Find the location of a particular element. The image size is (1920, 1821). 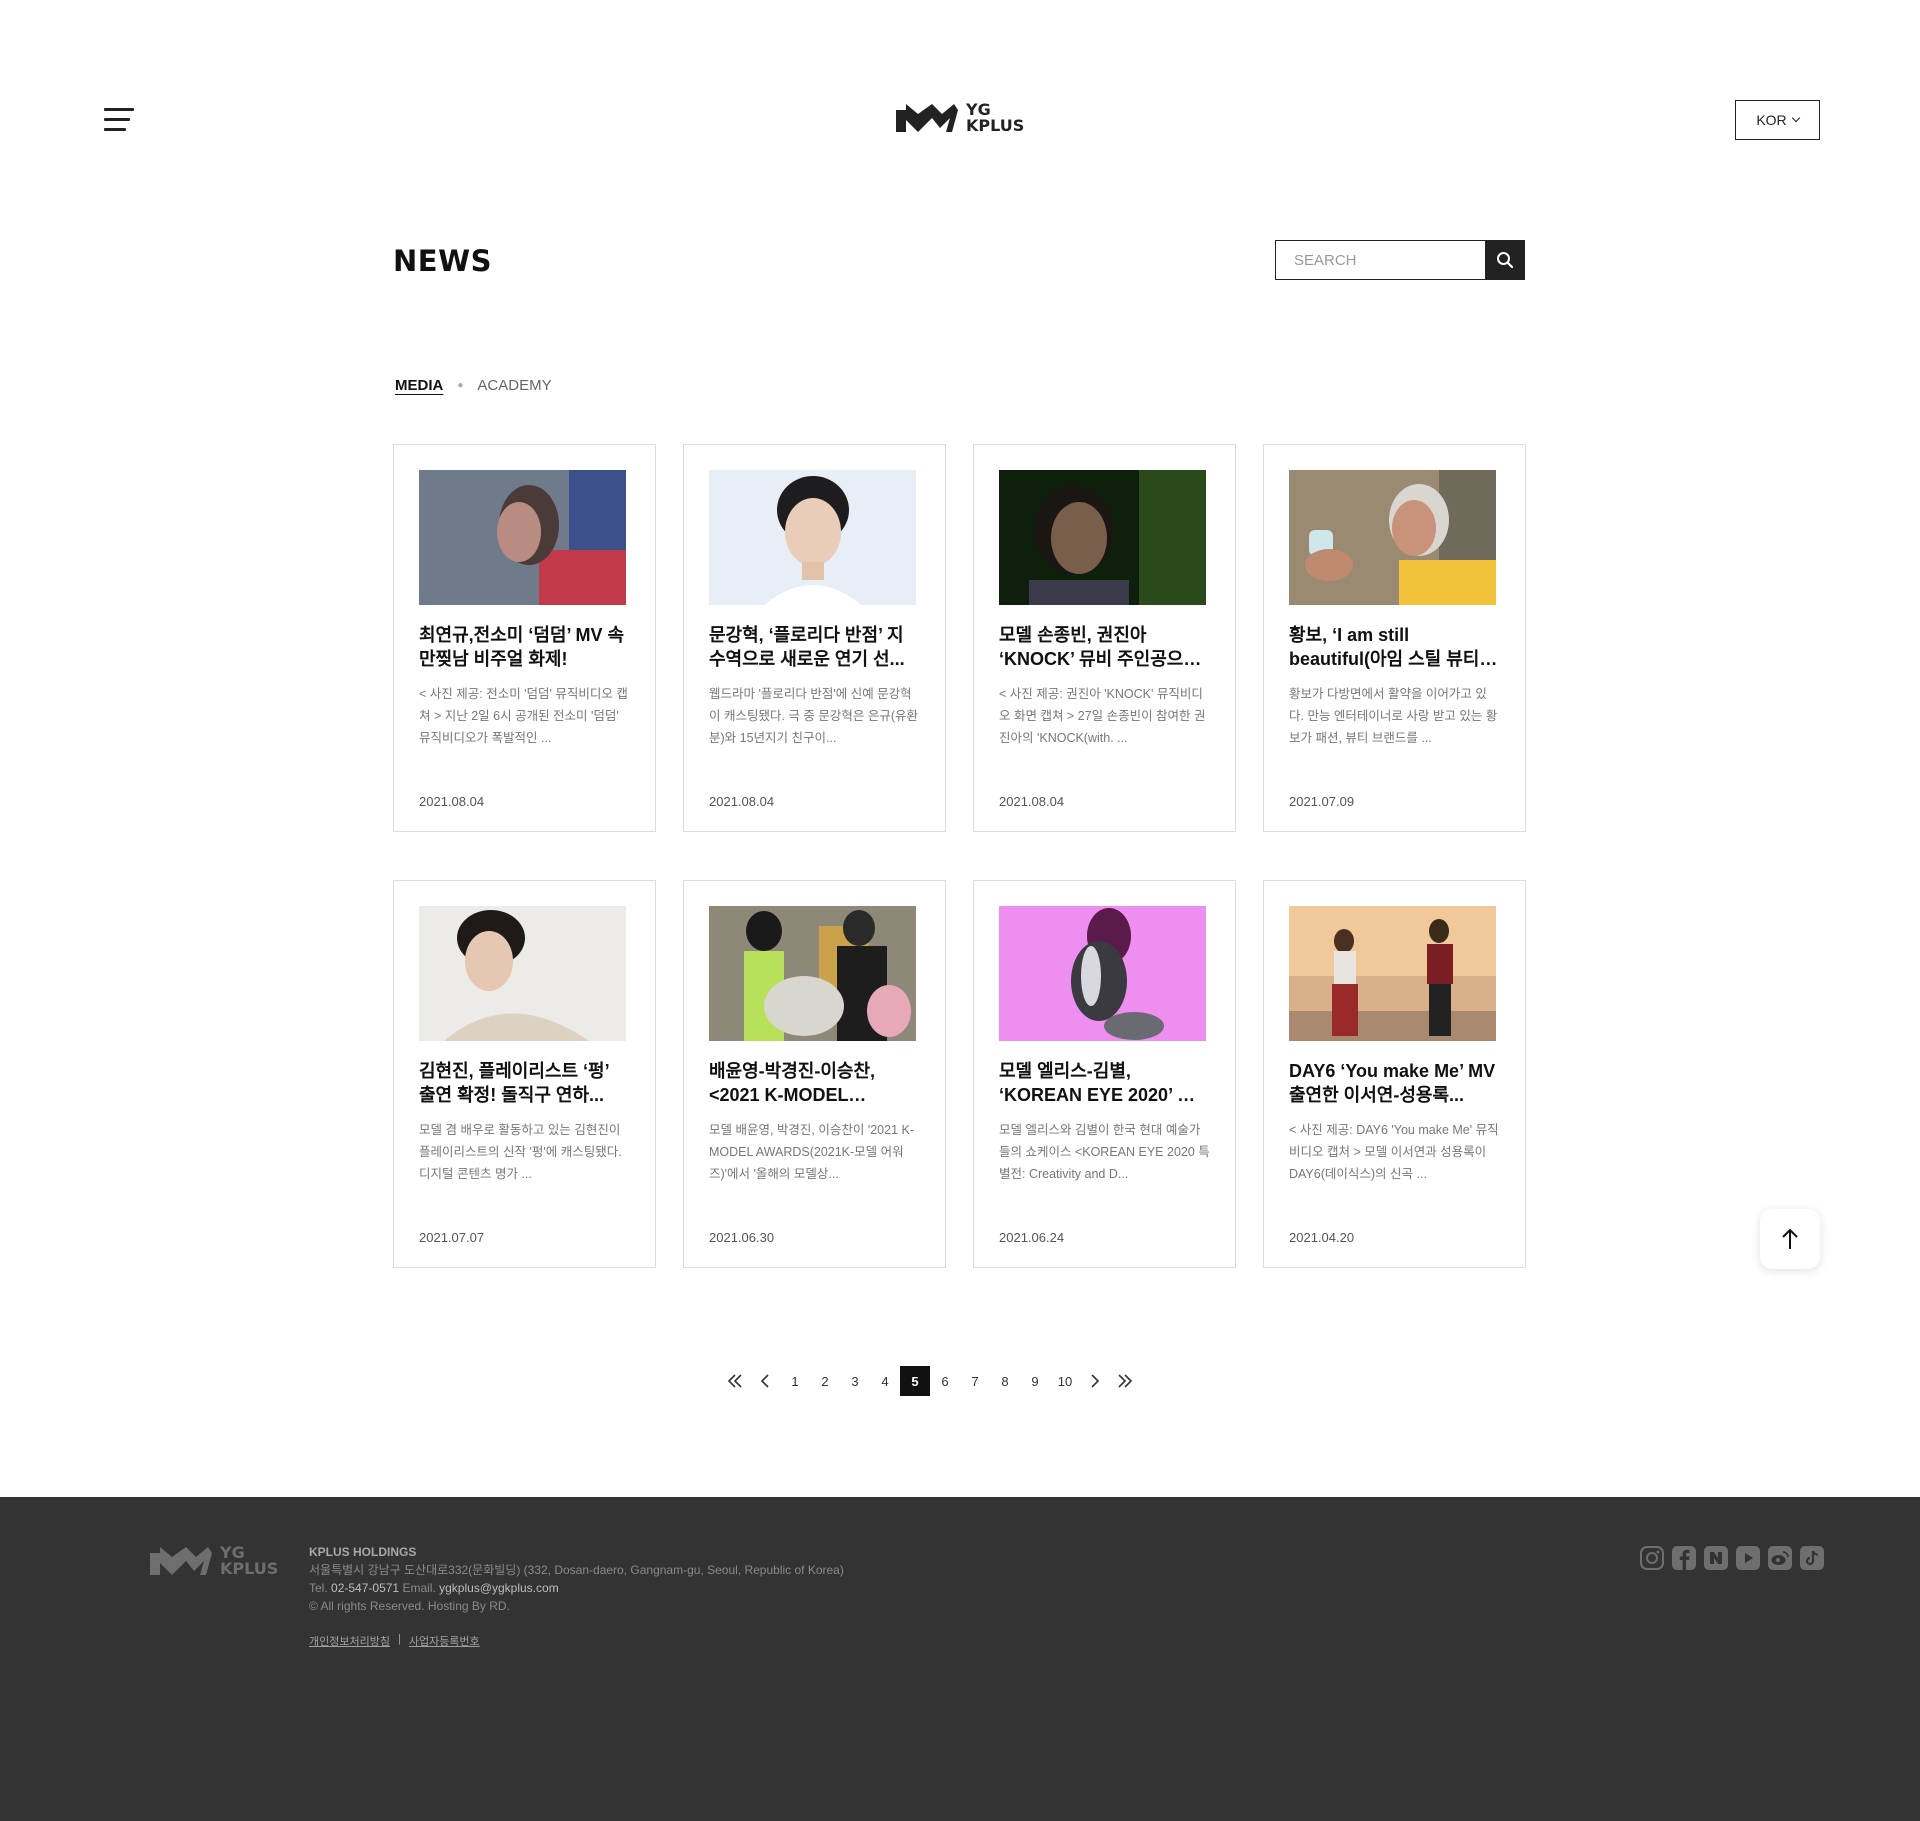

brand-logo: YG KPLUS is located at coordinates (960, 118).